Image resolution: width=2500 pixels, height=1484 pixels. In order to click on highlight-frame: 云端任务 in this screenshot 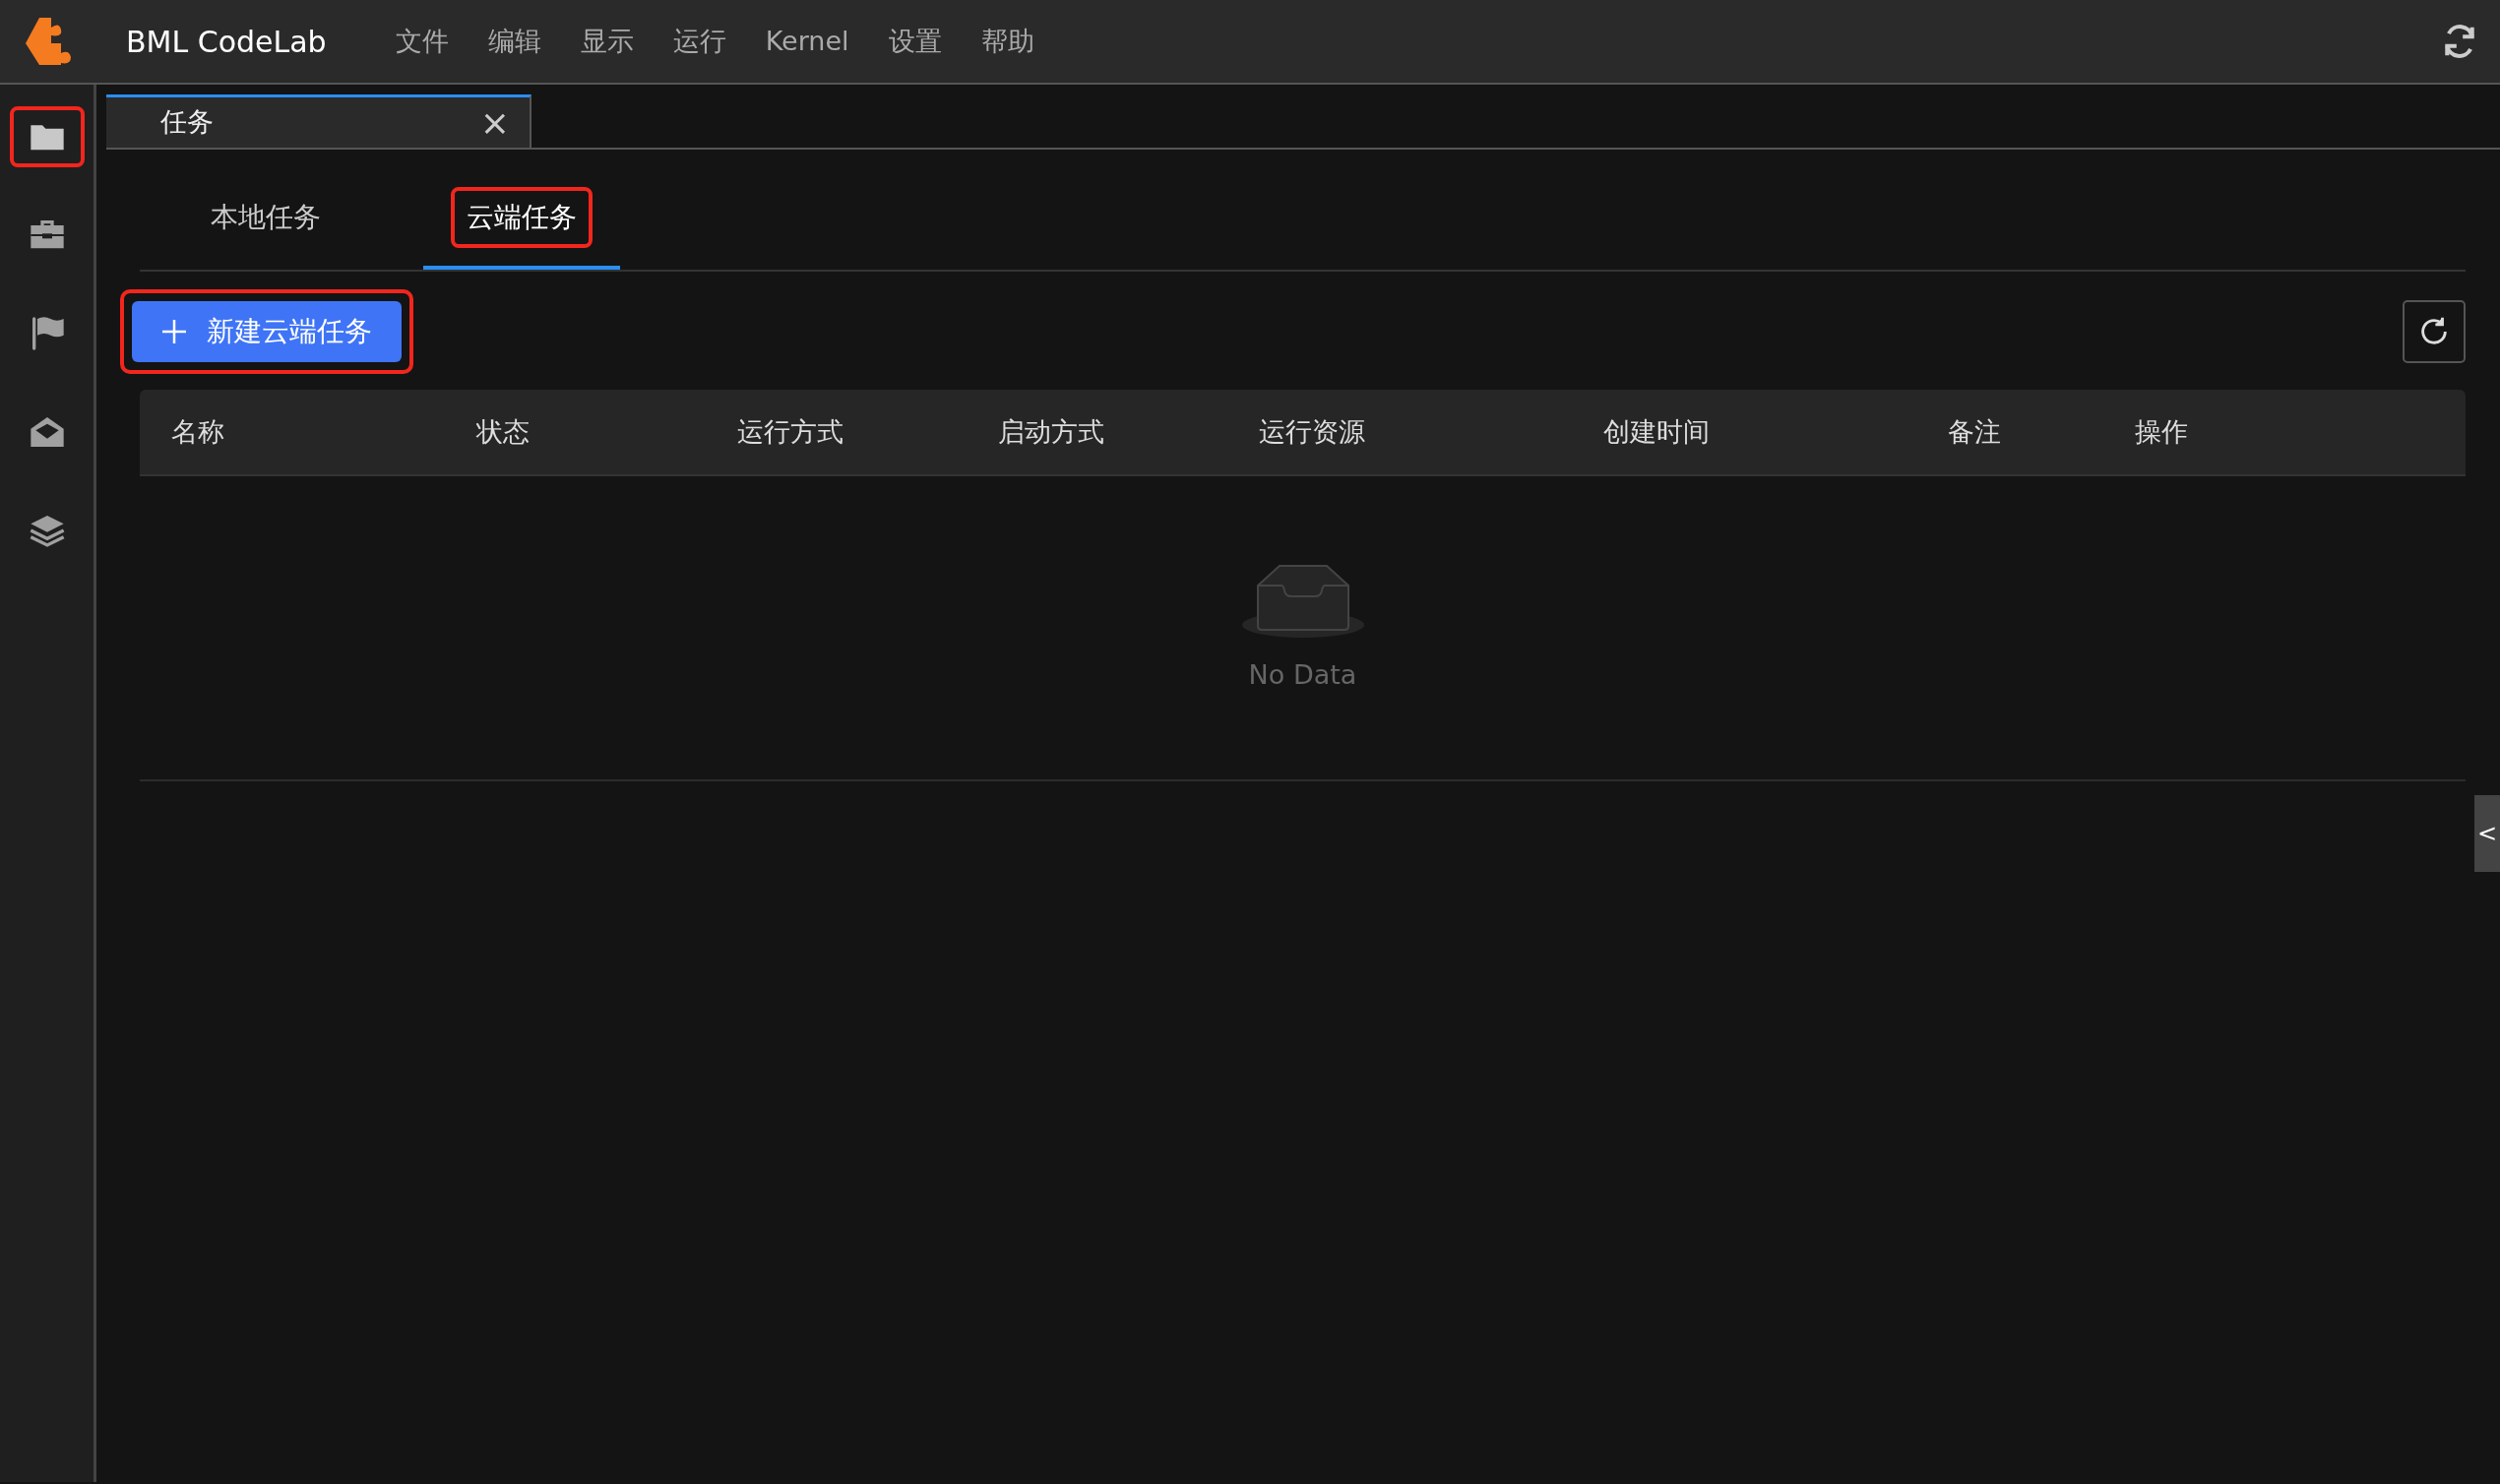, I will do `click(522, 217)`.